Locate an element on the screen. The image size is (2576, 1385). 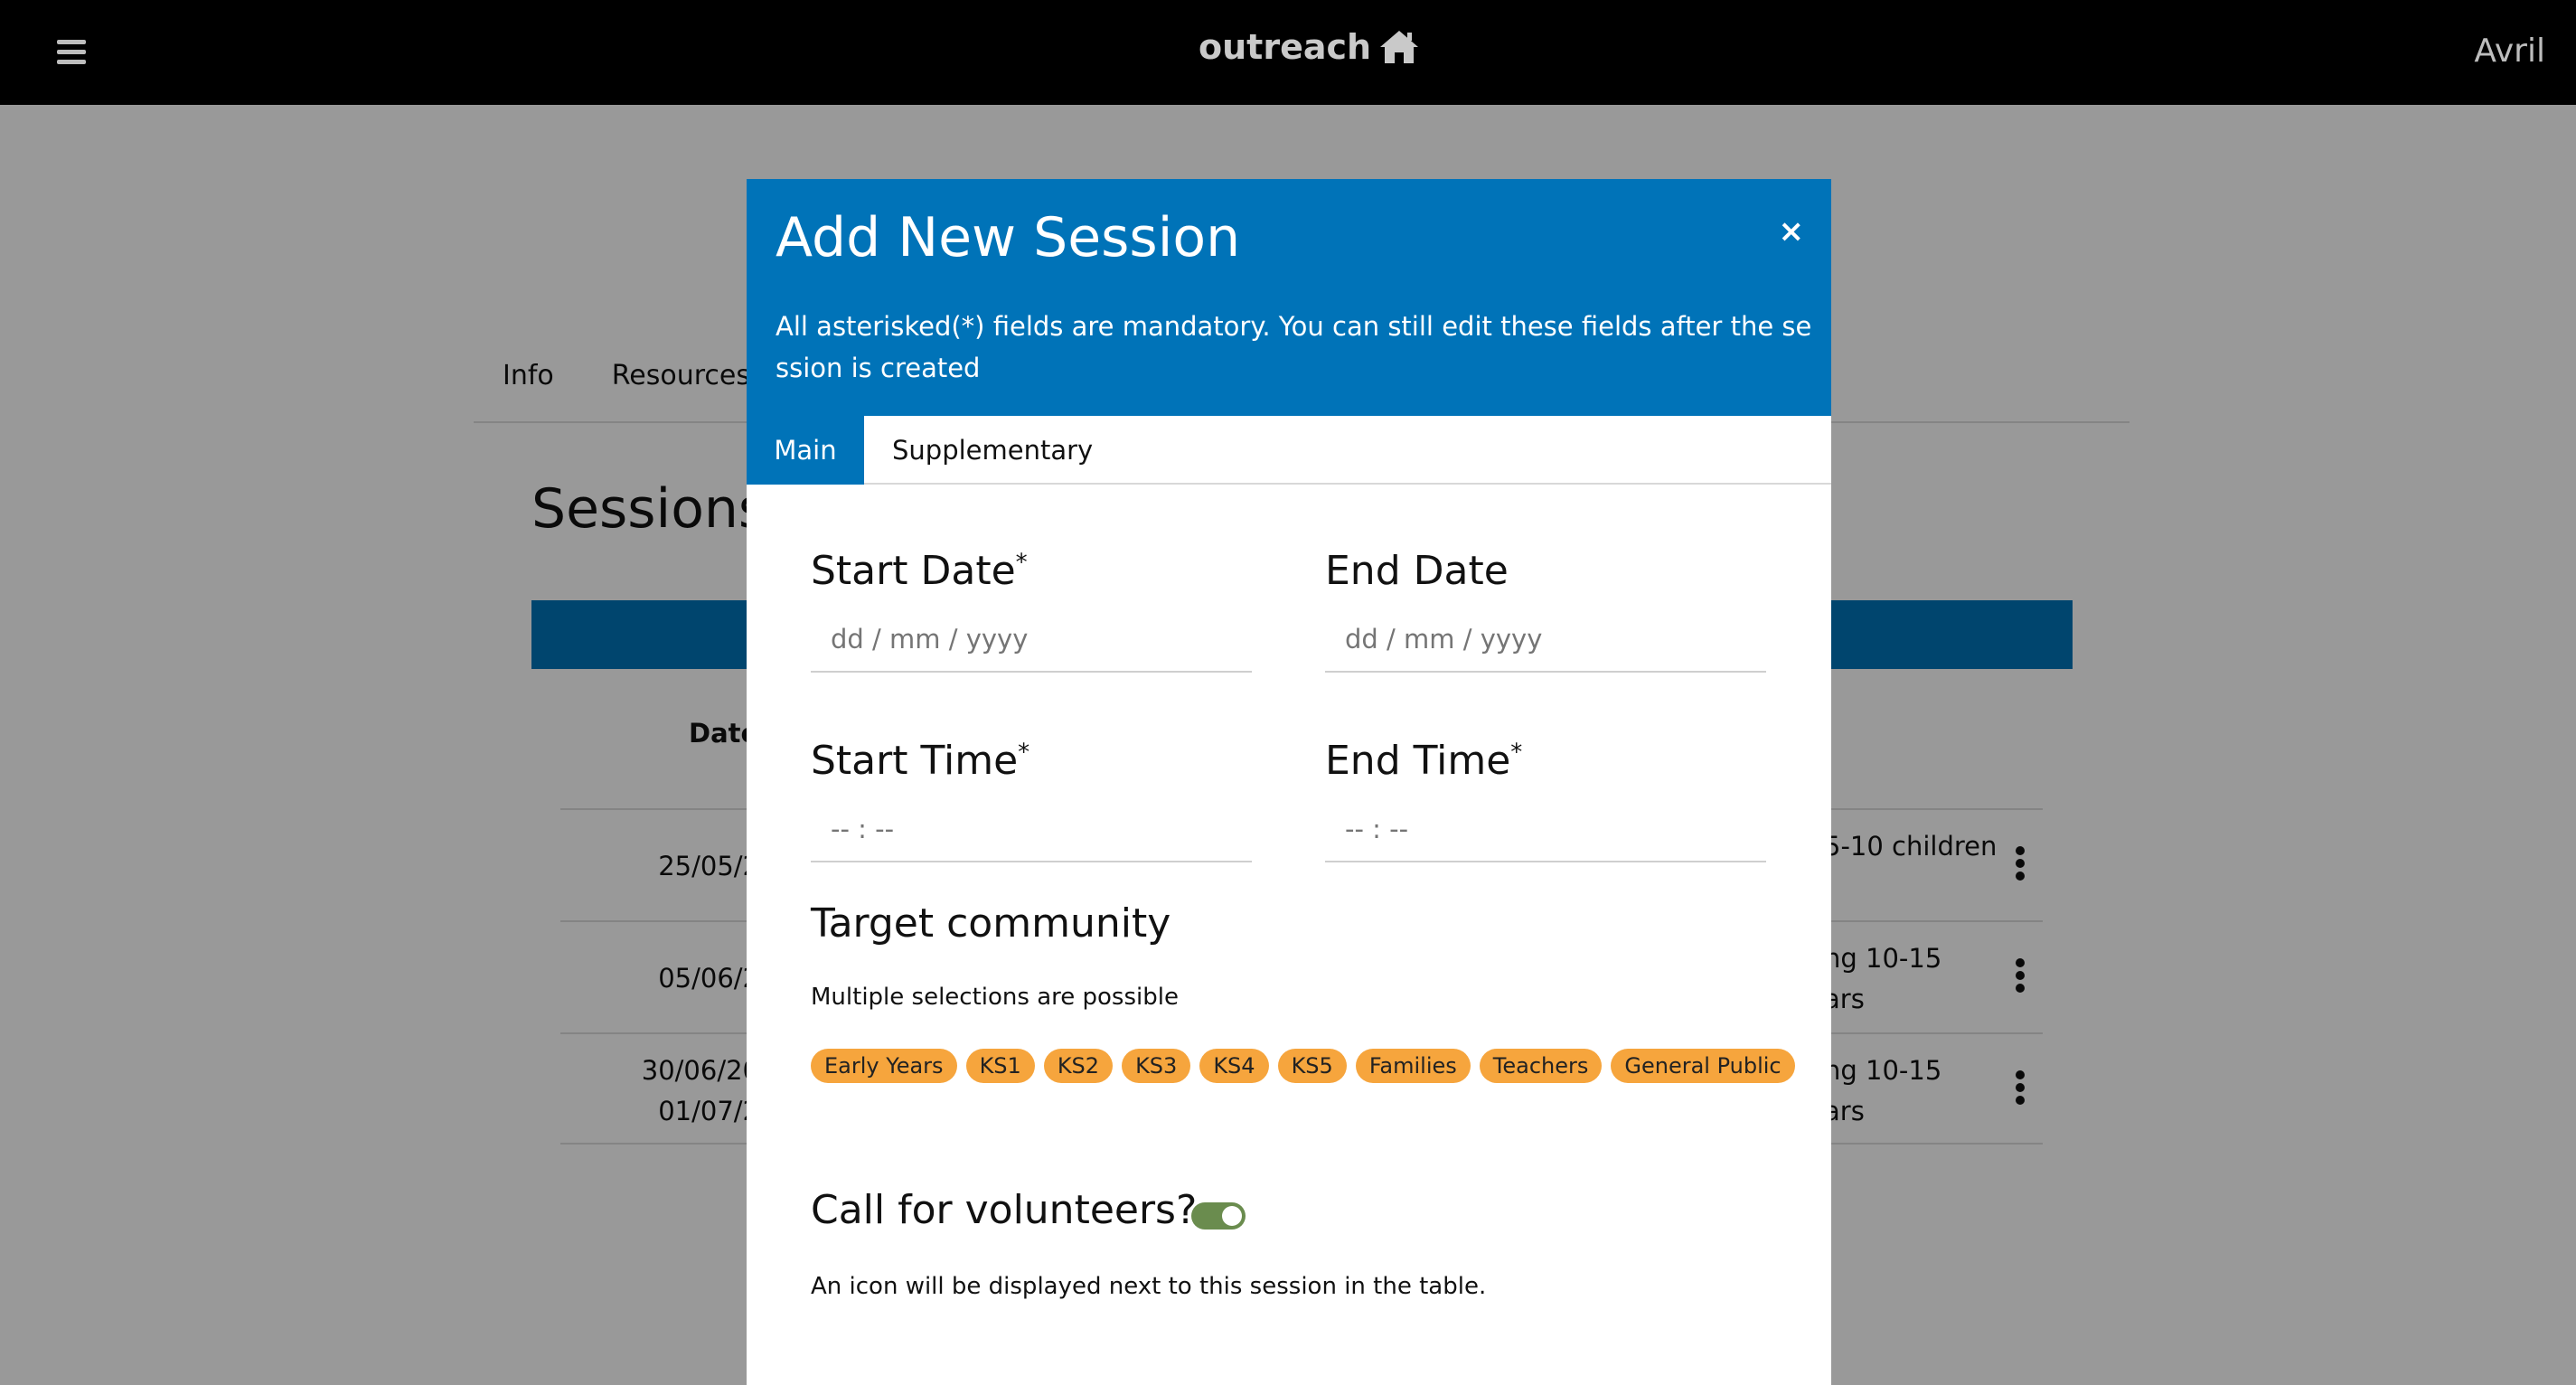
tag-ks2: KS2 is located at coordinates (1078, 1066).